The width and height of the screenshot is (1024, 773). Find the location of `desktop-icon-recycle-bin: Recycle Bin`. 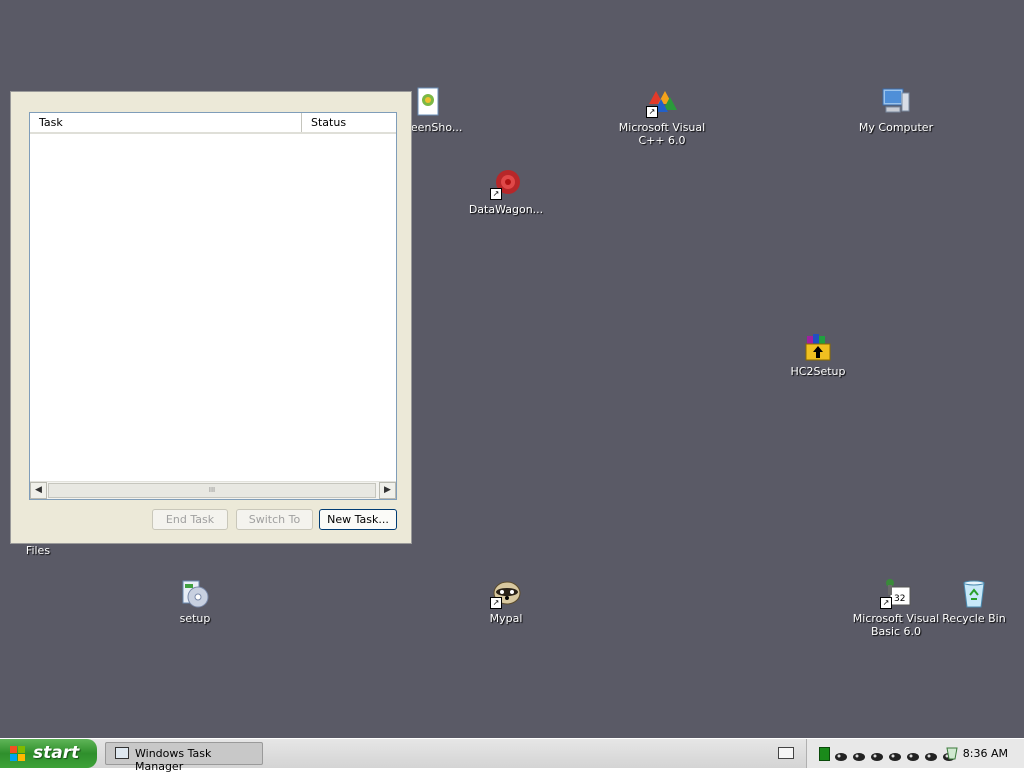

desktop-icon-recycle-bin: Recycle Bin is located at coordinates (974, 601).